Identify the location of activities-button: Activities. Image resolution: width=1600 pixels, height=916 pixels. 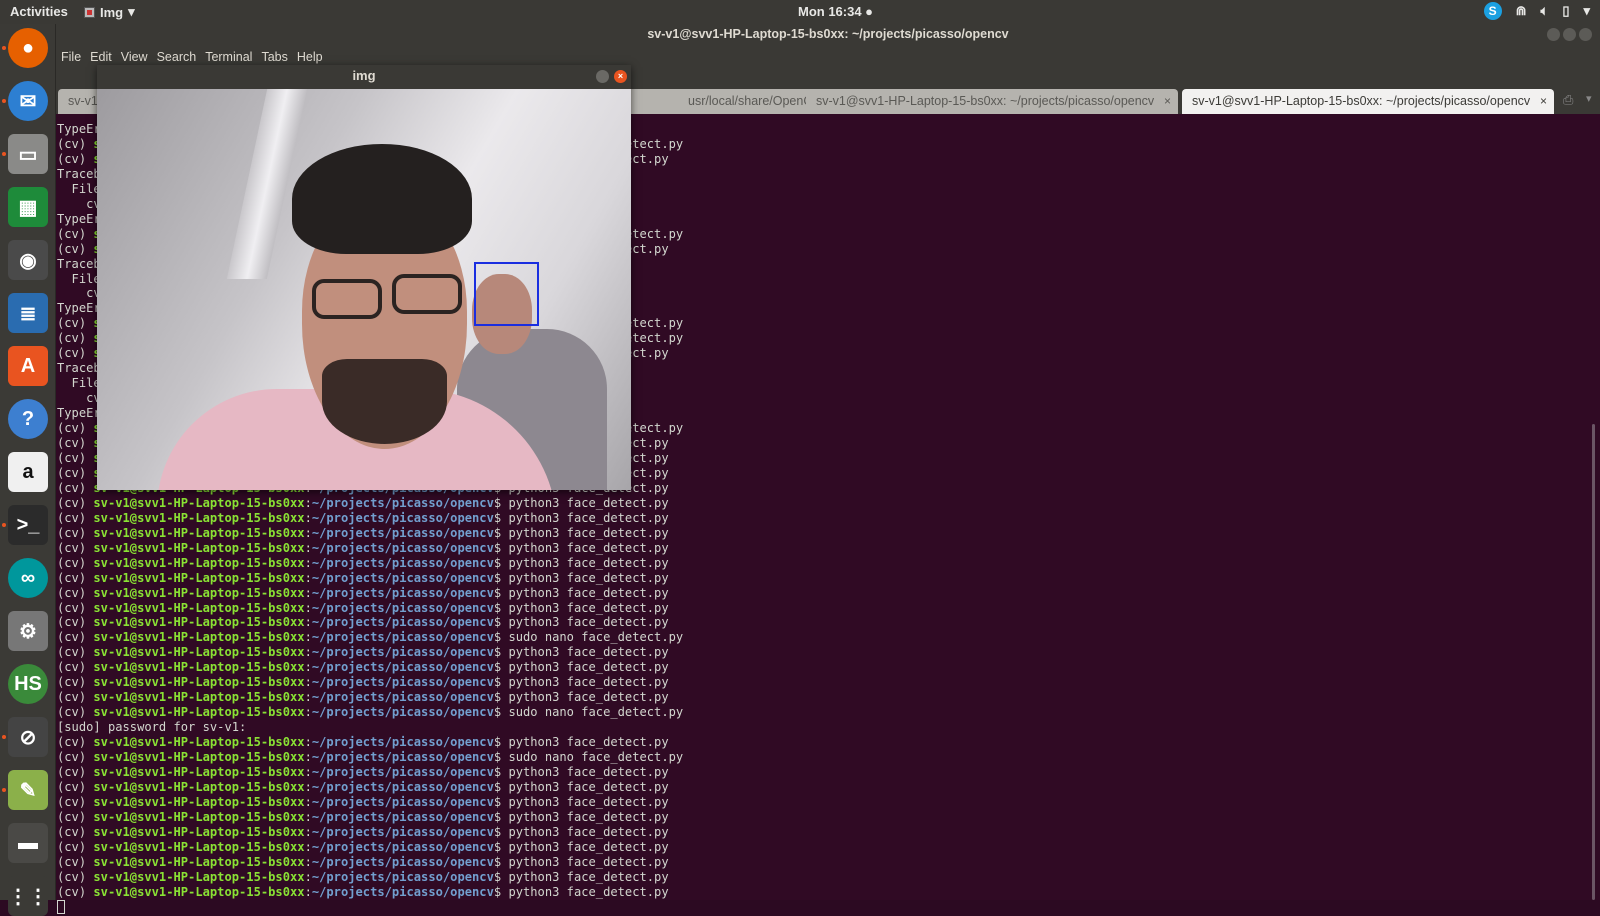
(39, 11).